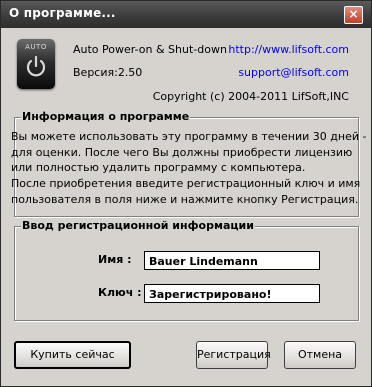  Describe the element at coordinates (233, 355) in the screenshot. I see `register-button: Регистрация` at that location.